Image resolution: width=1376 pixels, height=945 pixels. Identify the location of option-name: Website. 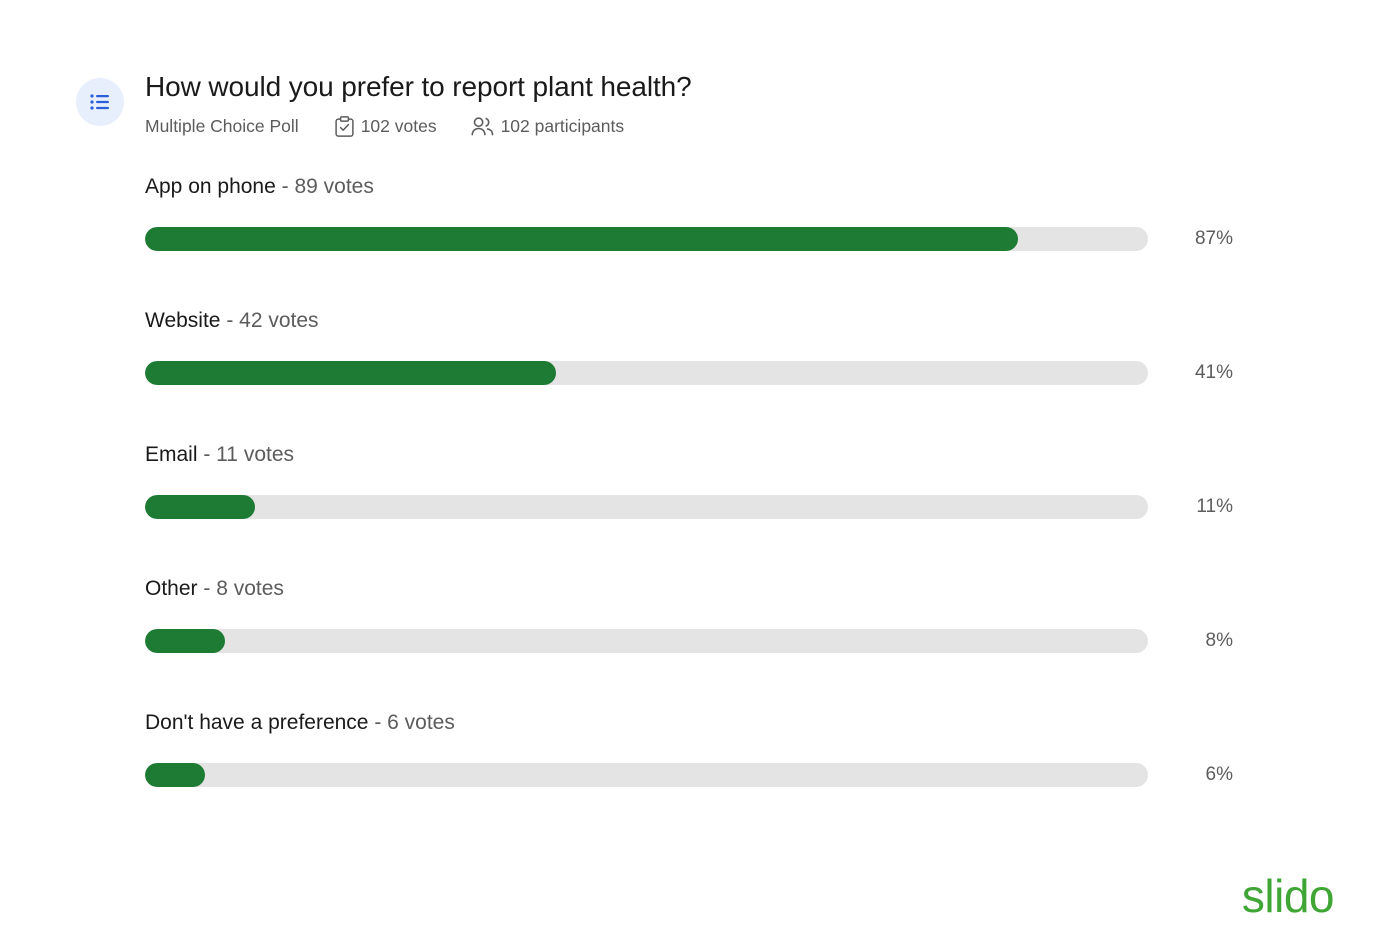
(183, 320).